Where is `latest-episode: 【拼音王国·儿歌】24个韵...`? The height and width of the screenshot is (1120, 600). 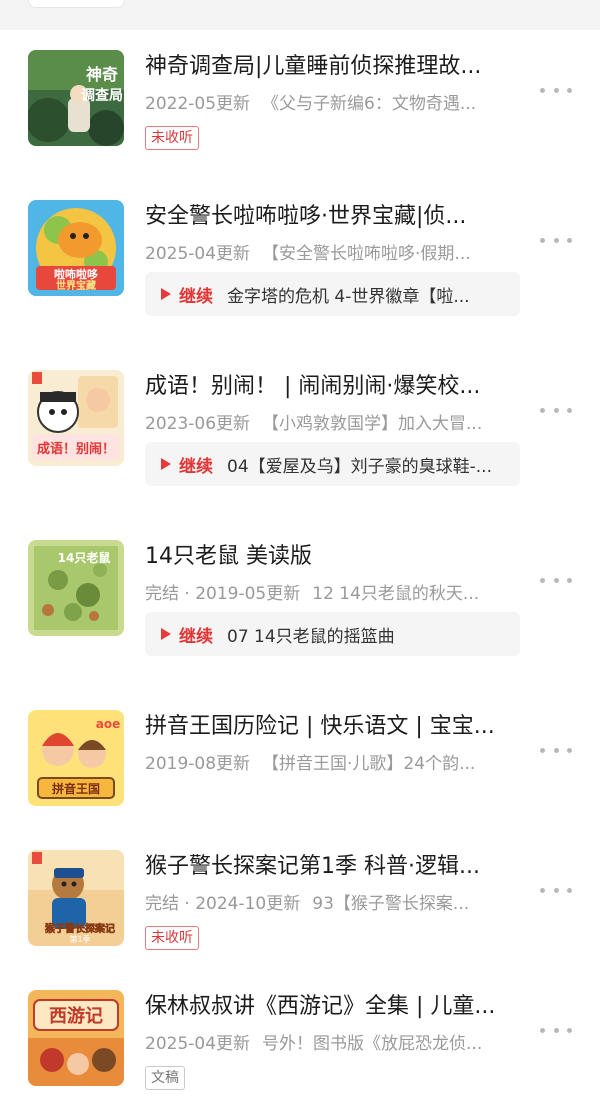
latest-episode: 【拼音王国·儿歌】24个韵... is located at coordinates (369, 764).